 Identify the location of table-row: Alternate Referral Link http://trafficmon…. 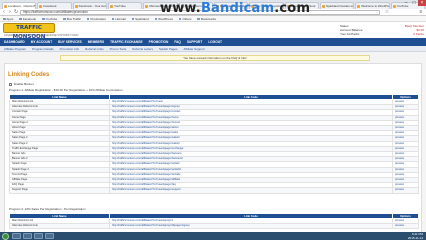
(214, 226).